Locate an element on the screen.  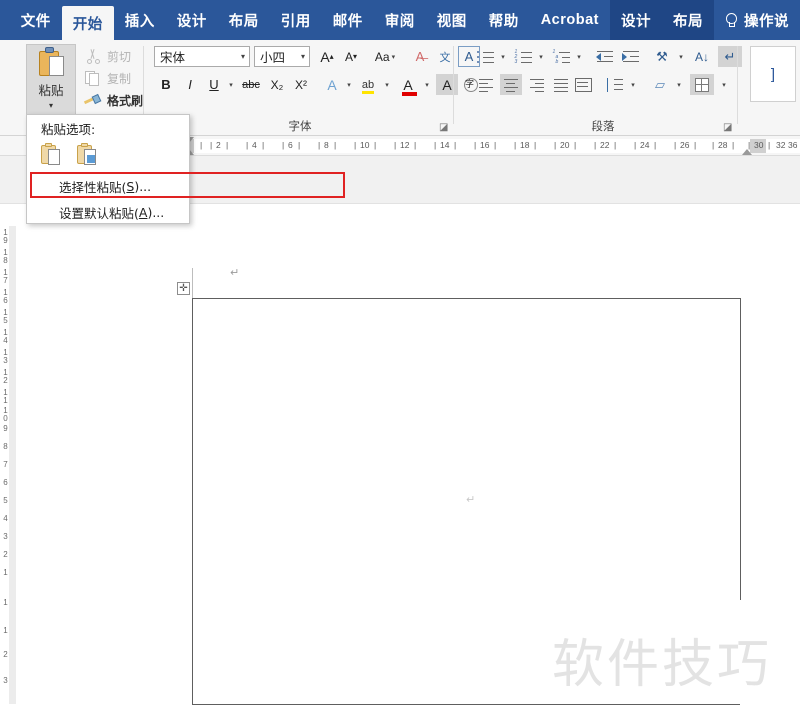
right-indent-marker is located at coordinates (747, 152).